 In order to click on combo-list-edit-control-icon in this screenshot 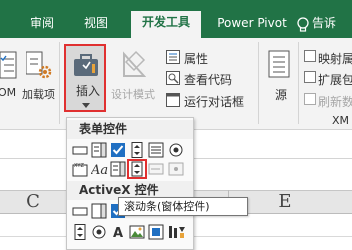, I will do `click(118, 169)`.